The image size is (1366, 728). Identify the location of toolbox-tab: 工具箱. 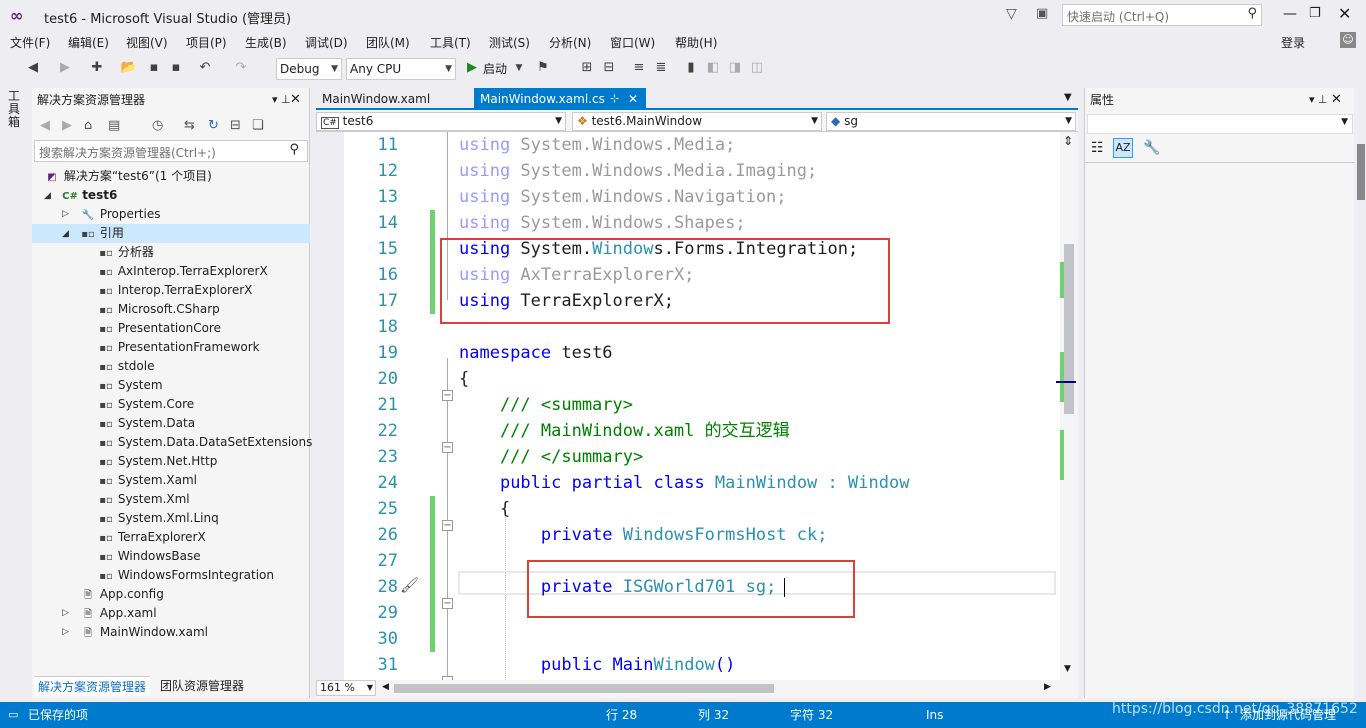
(15, 109).